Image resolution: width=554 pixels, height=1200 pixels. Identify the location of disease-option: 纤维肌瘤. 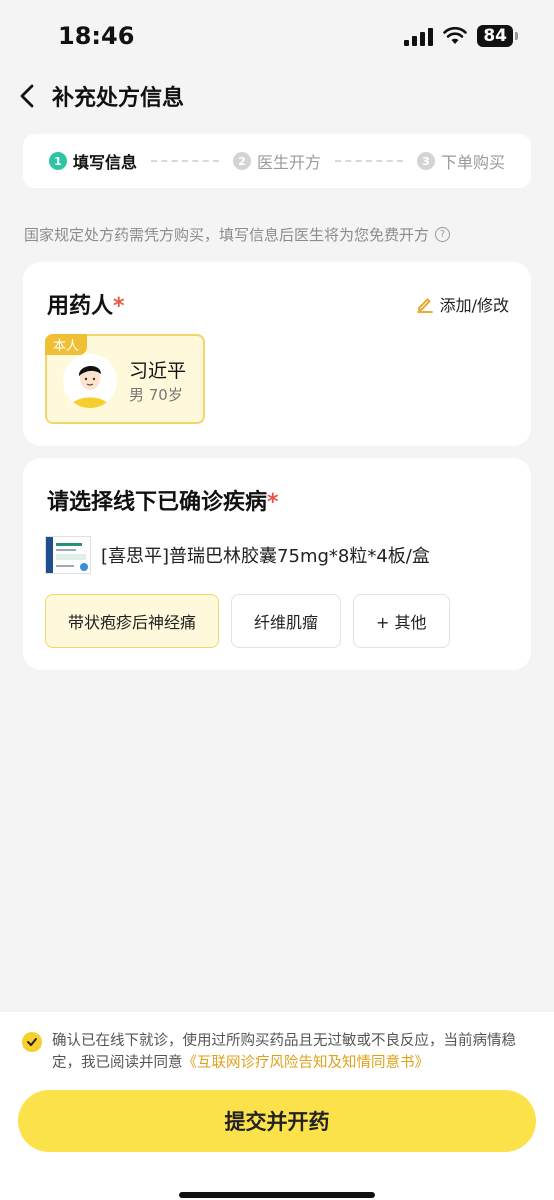
(286, 621).